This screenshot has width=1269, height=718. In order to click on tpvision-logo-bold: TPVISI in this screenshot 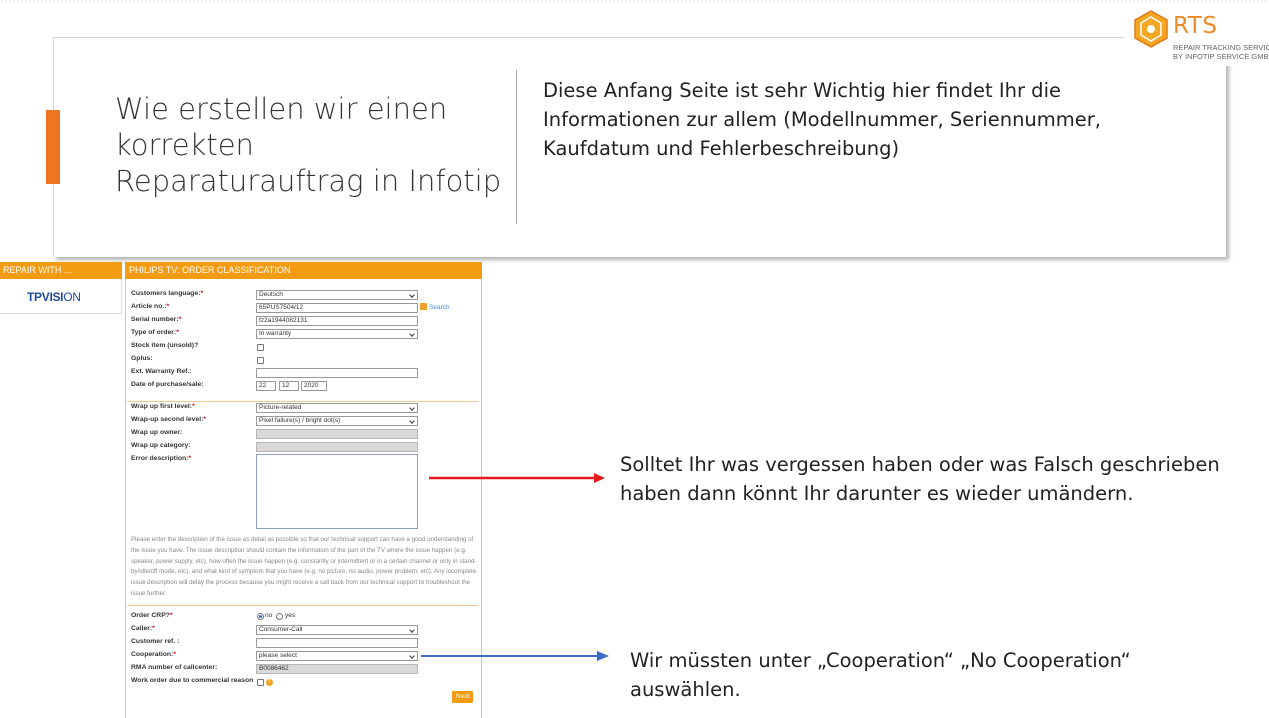, I will do `click(45, 297)`.